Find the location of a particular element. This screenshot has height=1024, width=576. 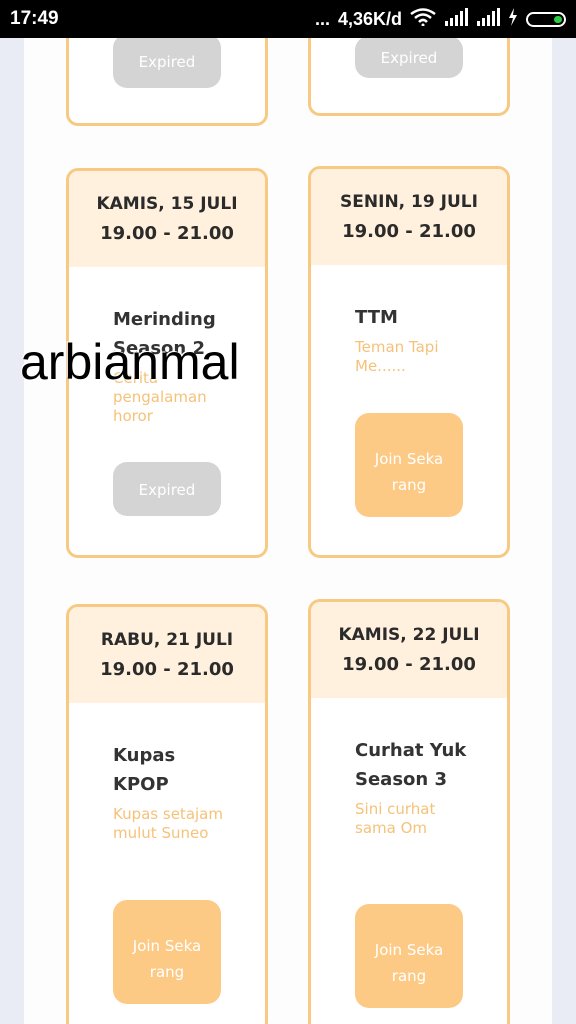

card-title: TTM is located at coordinates (376, 317).